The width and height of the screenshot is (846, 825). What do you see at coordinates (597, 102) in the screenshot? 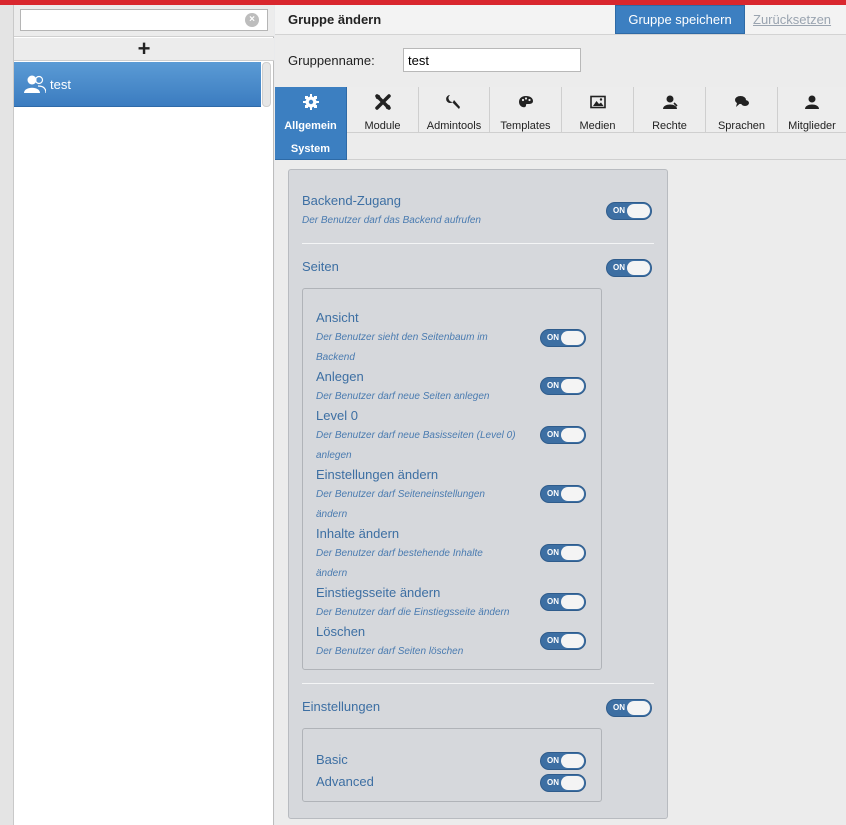
I see `image-icon` at bounding box center [597, 102].